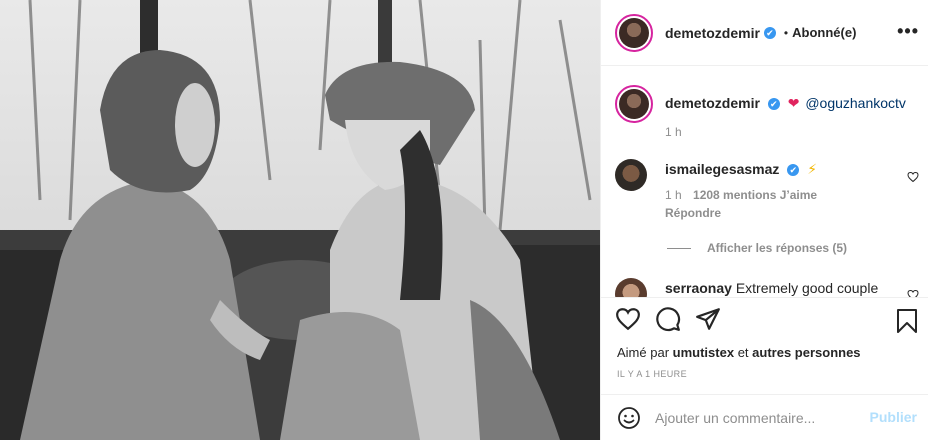 The height and width of the screenshot is (440, 928). Describe the element at coordinates (703, 352) in the screenshot. I see `liked-by-user: umutistex` at that location.